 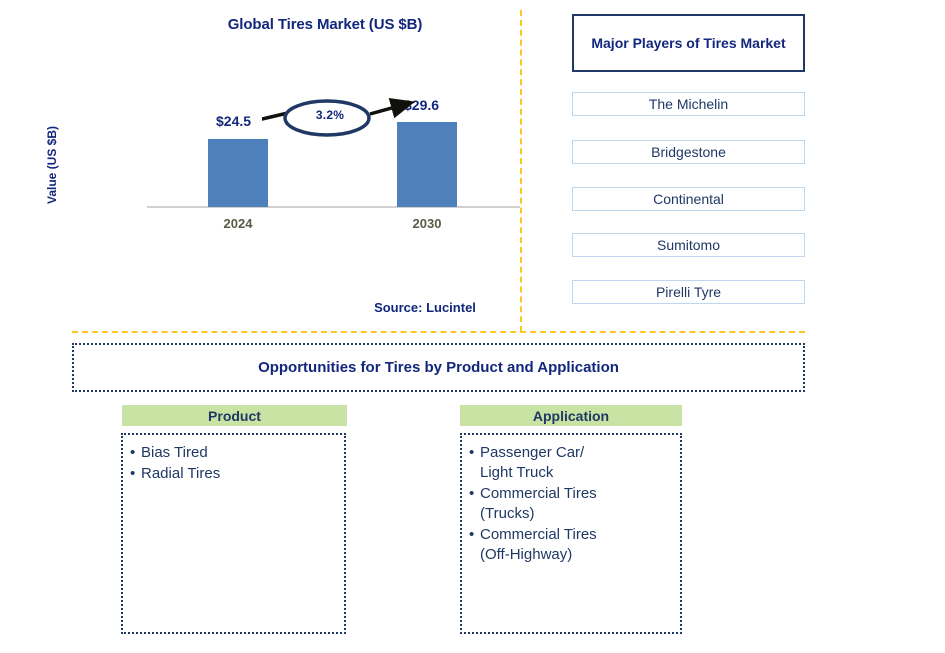 What do you see at coordinates (572, 463) in the screenshot?
I see `list-item: Passenger Car/ Light Truck` at bounding box center [572, 463].